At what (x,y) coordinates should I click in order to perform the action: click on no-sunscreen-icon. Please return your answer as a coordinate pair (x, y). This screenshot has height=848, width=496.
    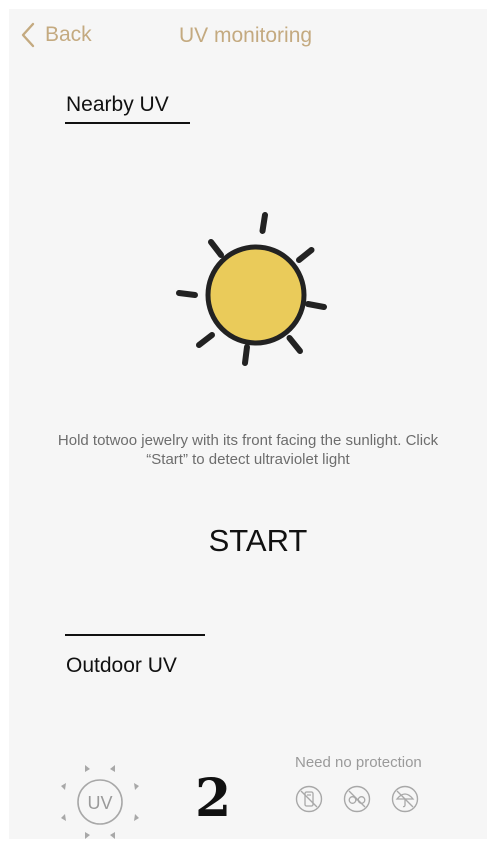
    Looking at the image, I should click on (309, 799).